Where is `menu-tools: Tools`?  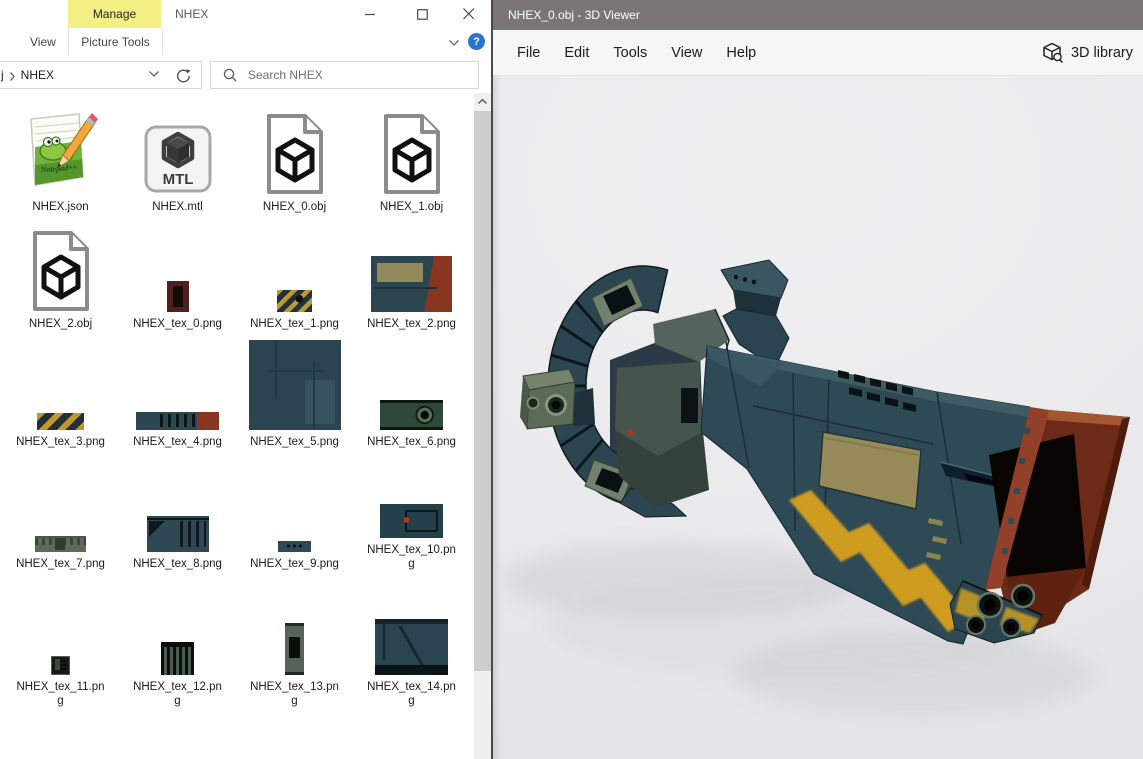
menu-tools: Tools is located at coordinates (630, 53).